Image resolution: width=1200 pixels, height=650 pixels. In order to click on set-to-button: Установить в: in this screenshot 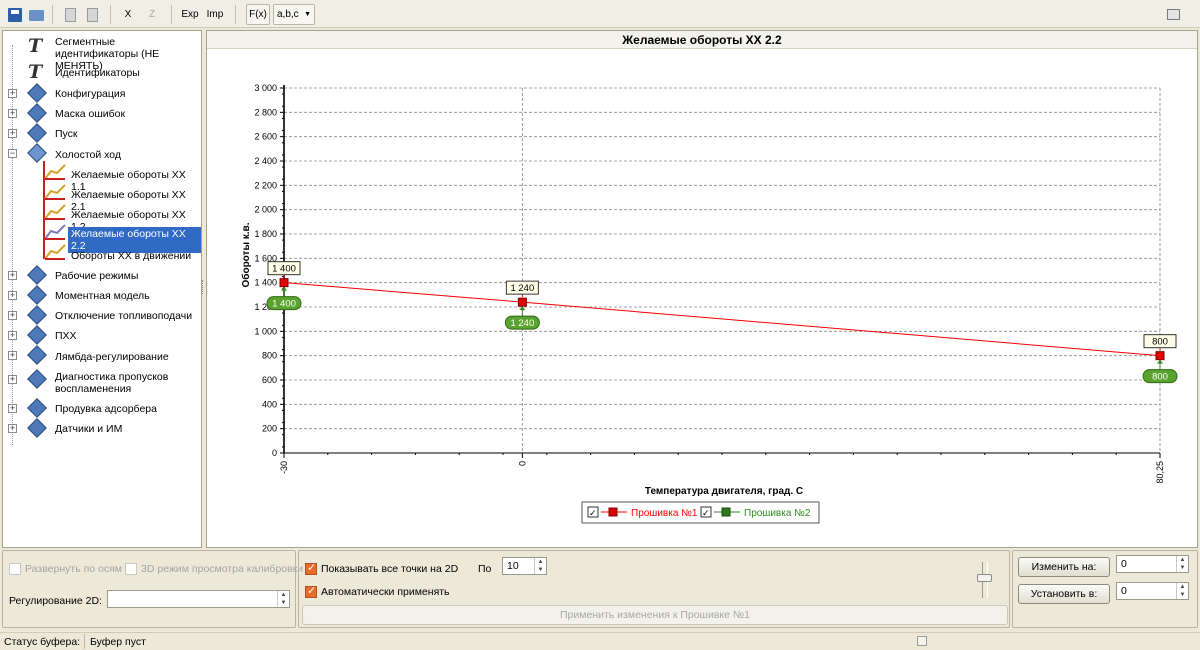, I will do `click(1064, 594)`.